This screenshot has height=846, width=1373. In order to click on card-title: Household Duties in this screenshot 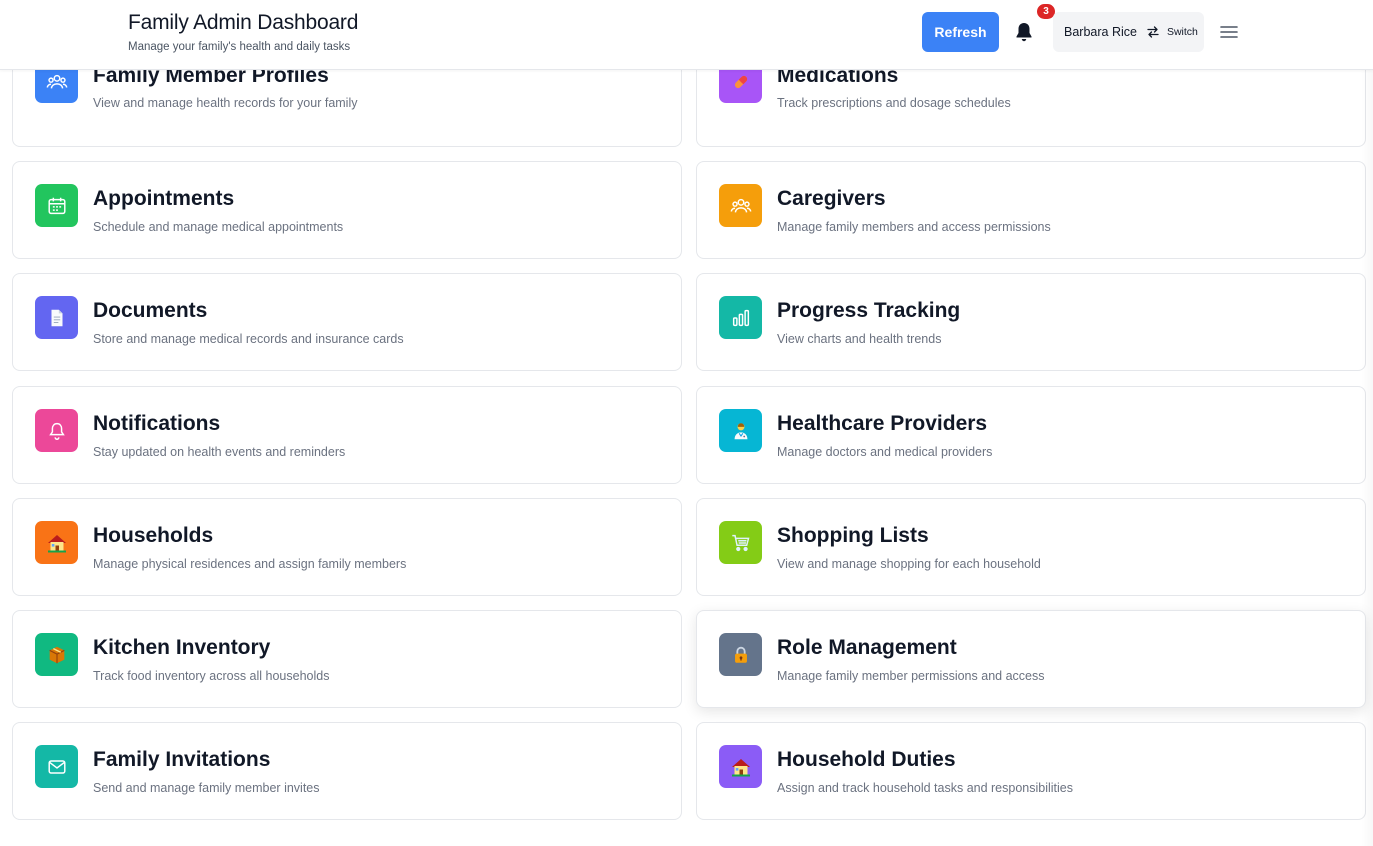, I will do `click(866, 759)`.